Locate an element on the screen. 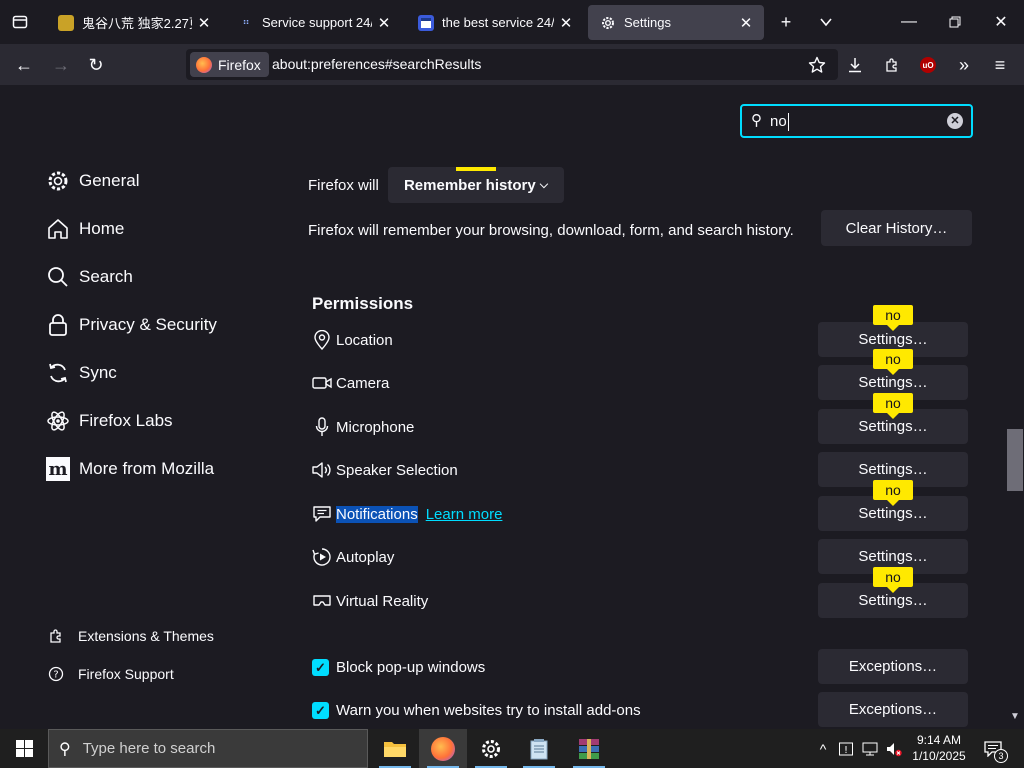 Image resolution: width=1024 pixels, height=768 pixels. game-favicon is located at coordinates (66, 22).